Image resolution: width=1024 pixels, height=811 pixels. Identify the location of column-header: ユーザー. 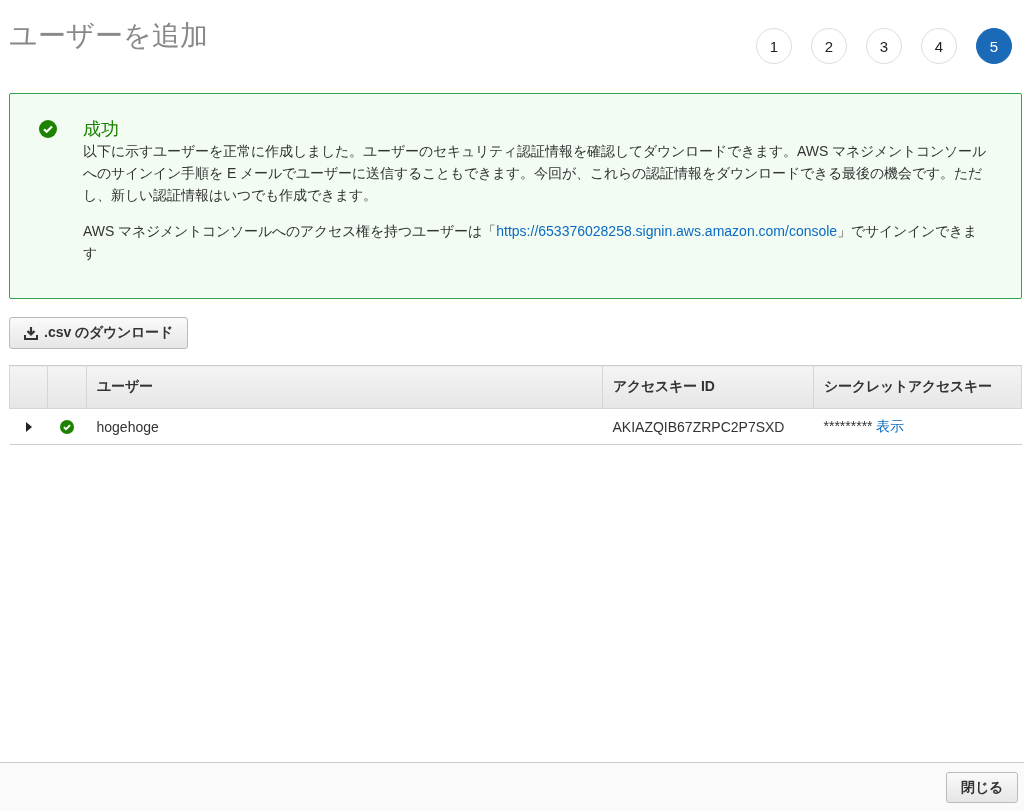
(344, 387).